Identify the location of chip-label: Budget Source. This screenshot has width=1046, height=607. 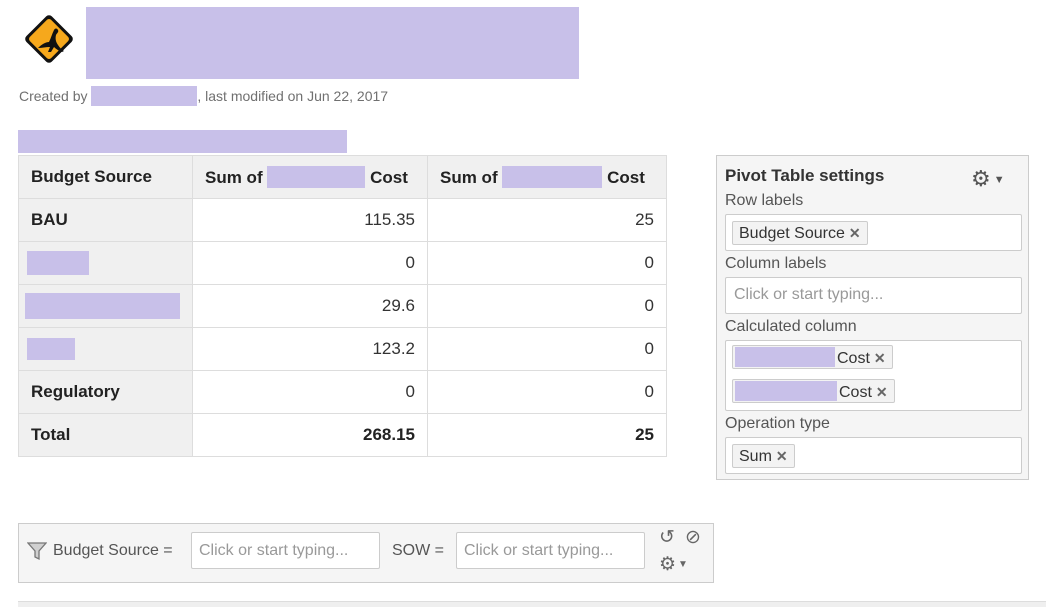
(792, 233).